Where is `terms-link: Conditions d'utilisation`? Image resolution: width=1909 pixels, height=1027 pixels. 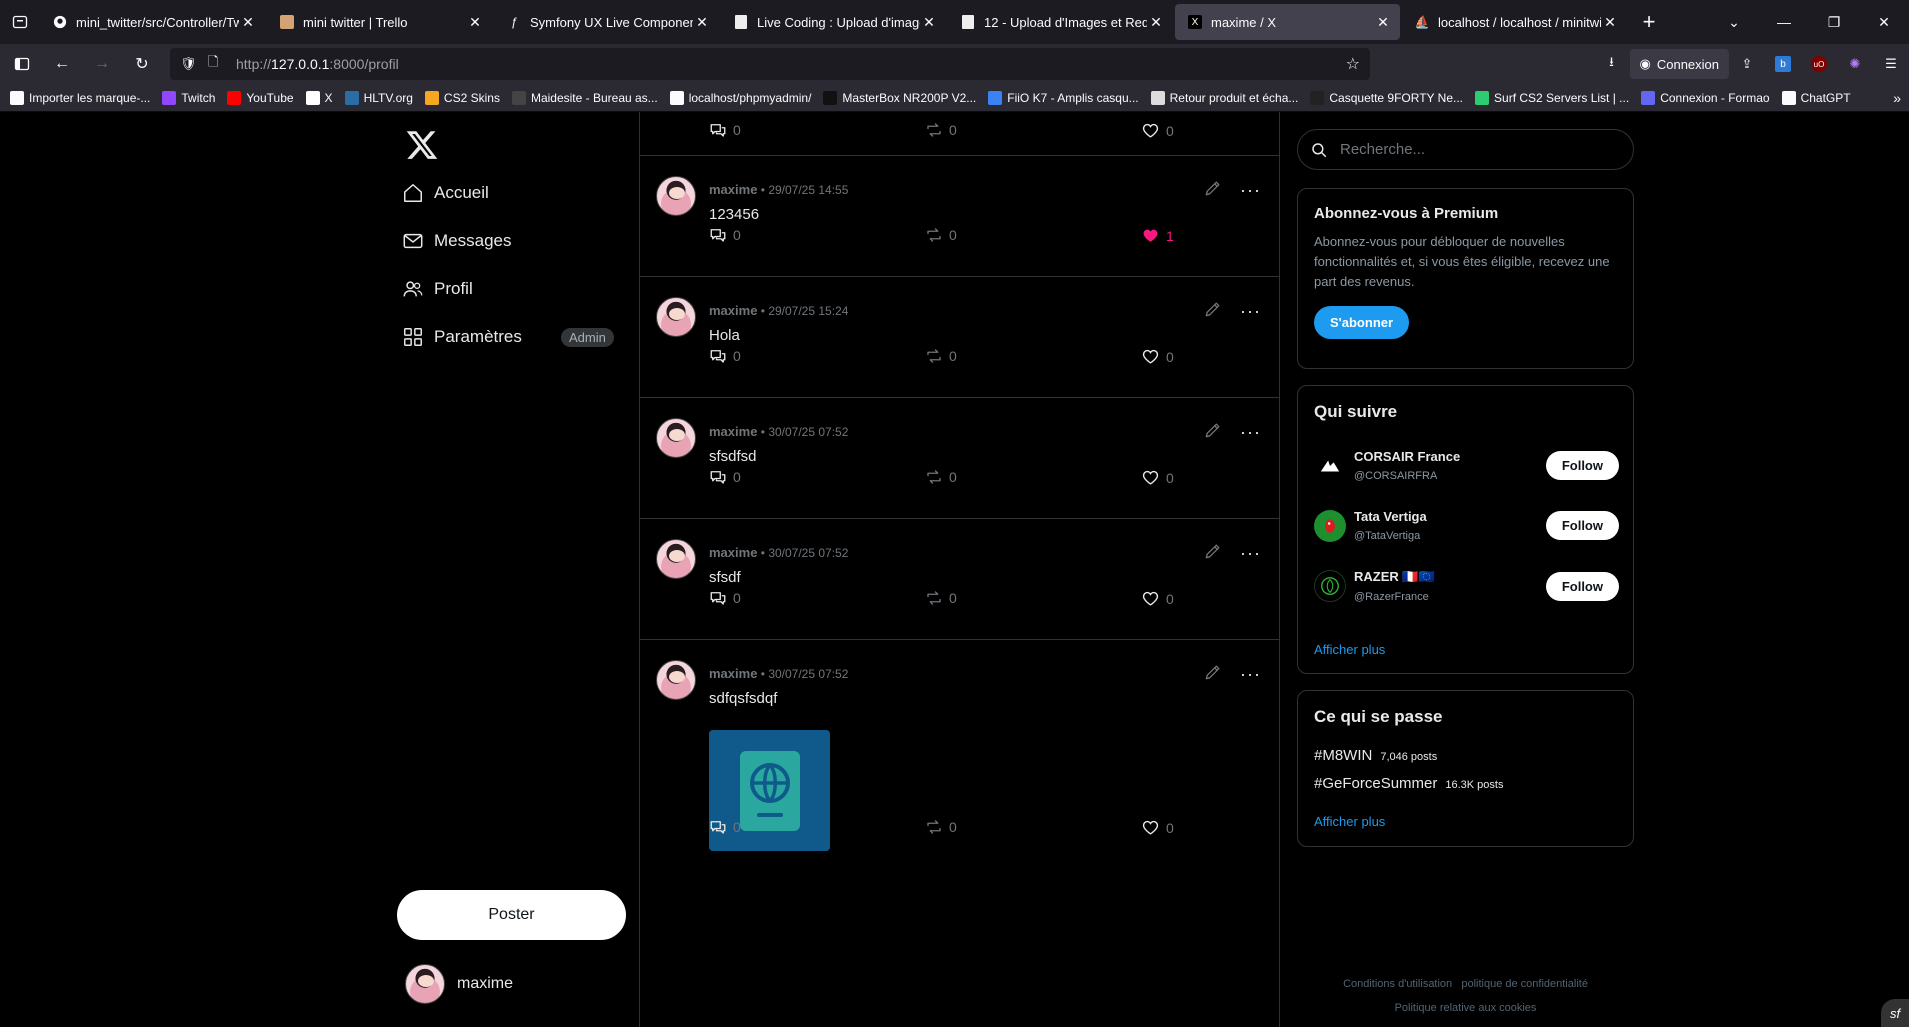
terms-link: Conditions d'utilisation is located at coordinates (1397, 984).